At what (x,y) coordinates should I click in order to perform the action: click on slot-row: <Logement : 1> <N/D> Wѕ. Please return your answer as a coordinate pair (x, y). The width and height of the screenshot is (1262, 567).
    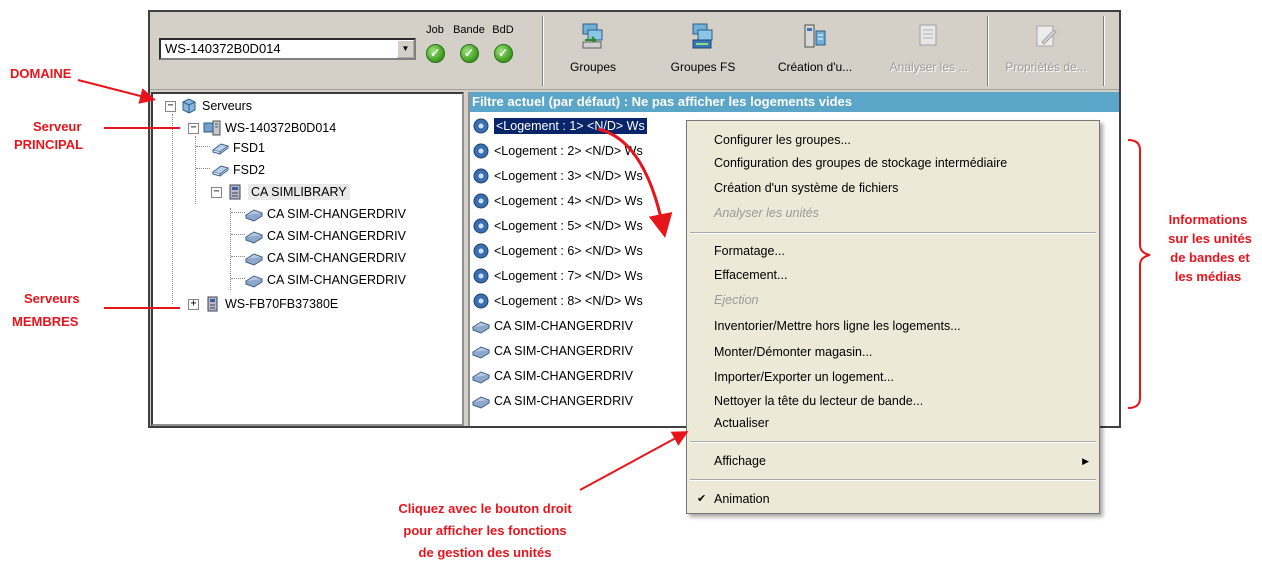
    Looking at the image, I should click on (559, 126).